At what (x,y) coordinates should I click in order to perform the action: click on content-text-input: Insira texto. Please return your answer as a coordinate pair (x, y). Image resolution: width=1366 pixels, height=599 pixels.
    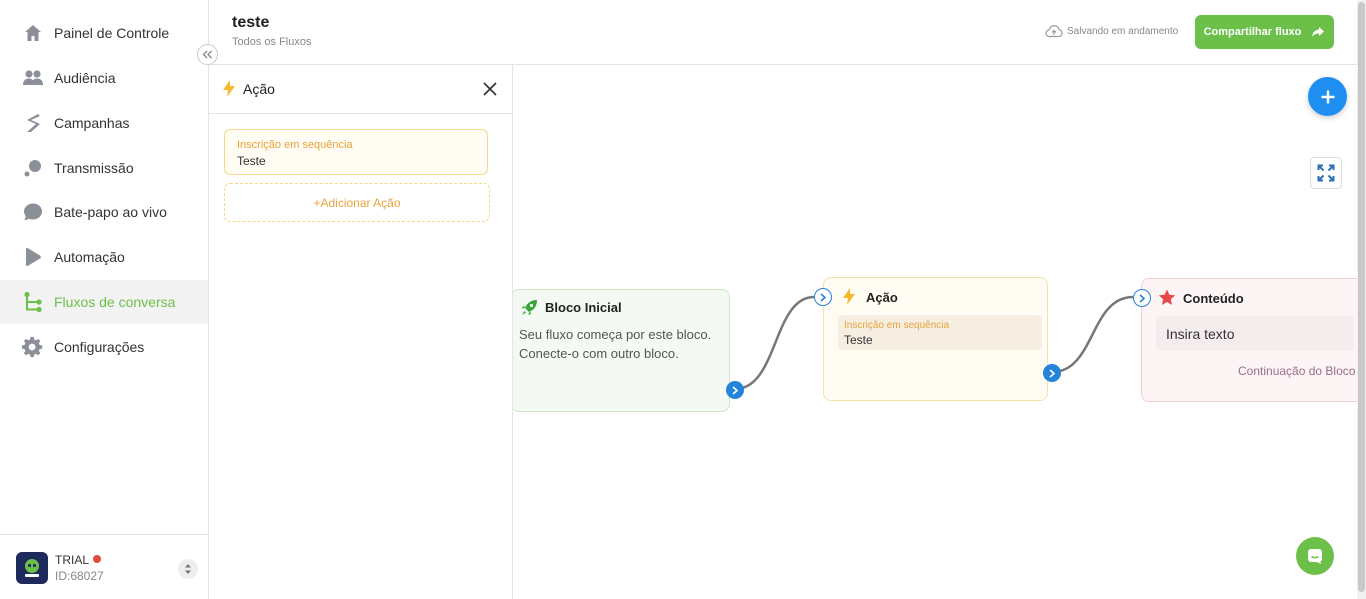
    Looking at the image, I should click on (1255, 333).